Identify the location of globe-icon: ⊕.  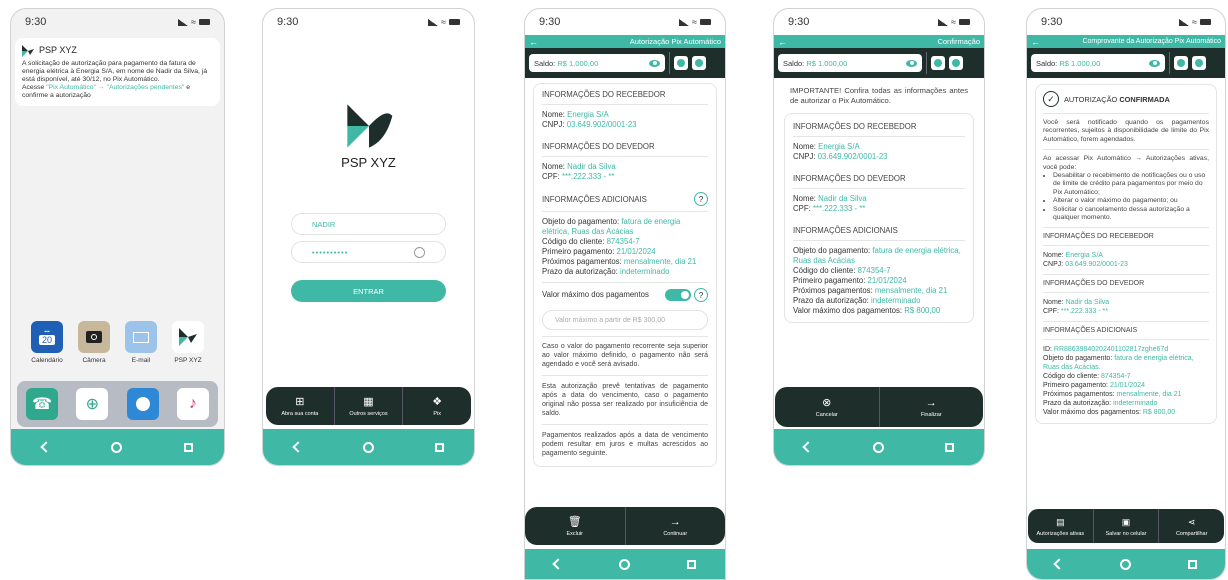
(92, 404).